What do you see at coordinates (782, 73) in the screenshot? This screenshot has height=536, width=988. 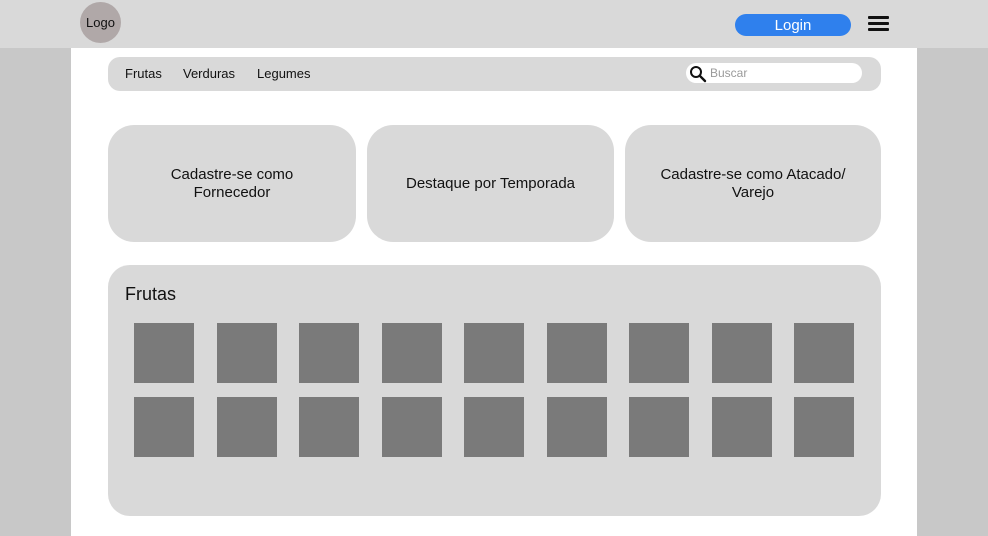 I see `search-input` at bounding box center [782, 73].